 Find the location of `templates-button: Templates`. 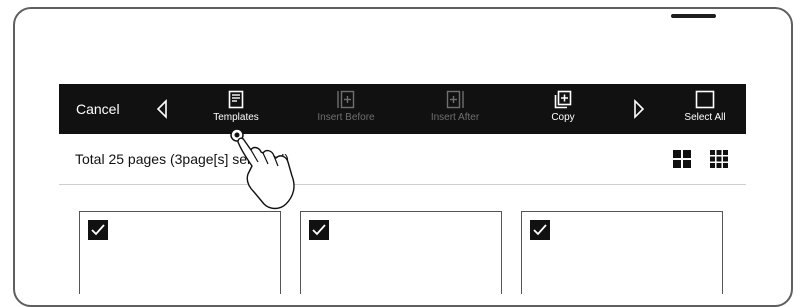

templates-button: Templates is located at coordinates (236, 106).